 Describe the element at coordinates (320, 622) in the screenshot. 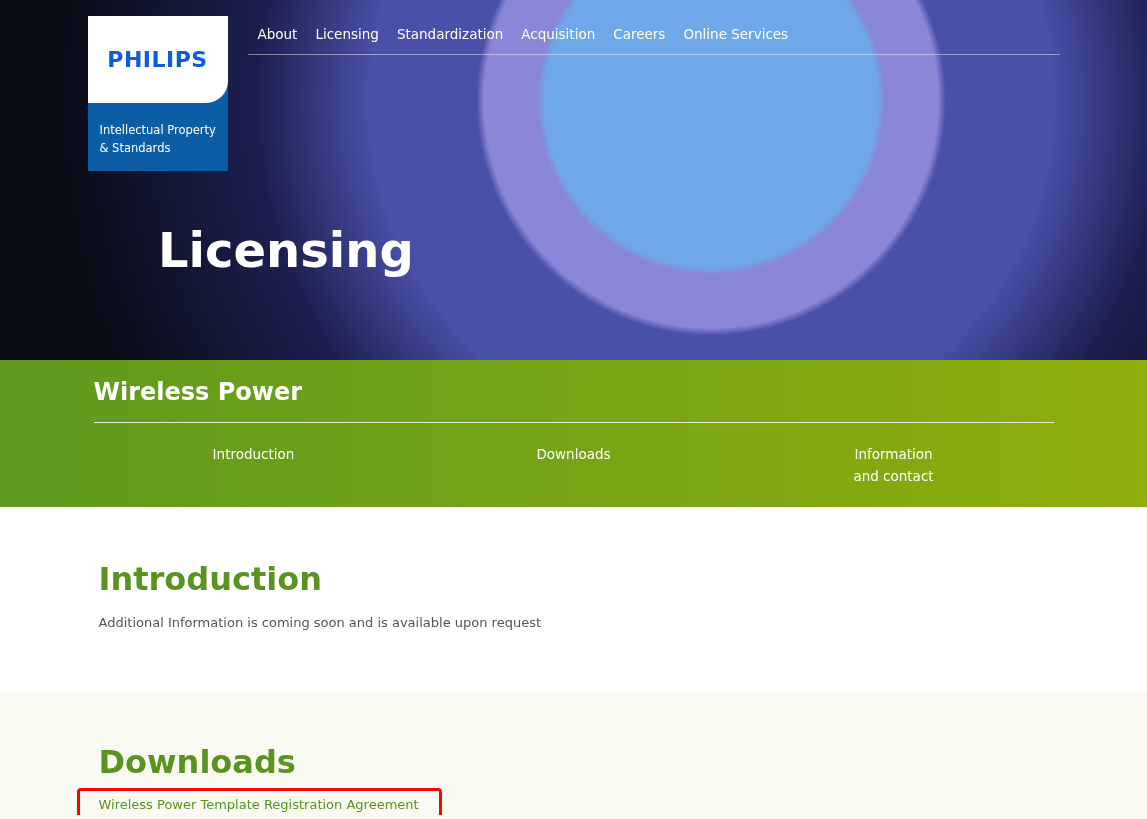

I see `intro-text: Additional Information is coming soon and is available upon request` at that location.